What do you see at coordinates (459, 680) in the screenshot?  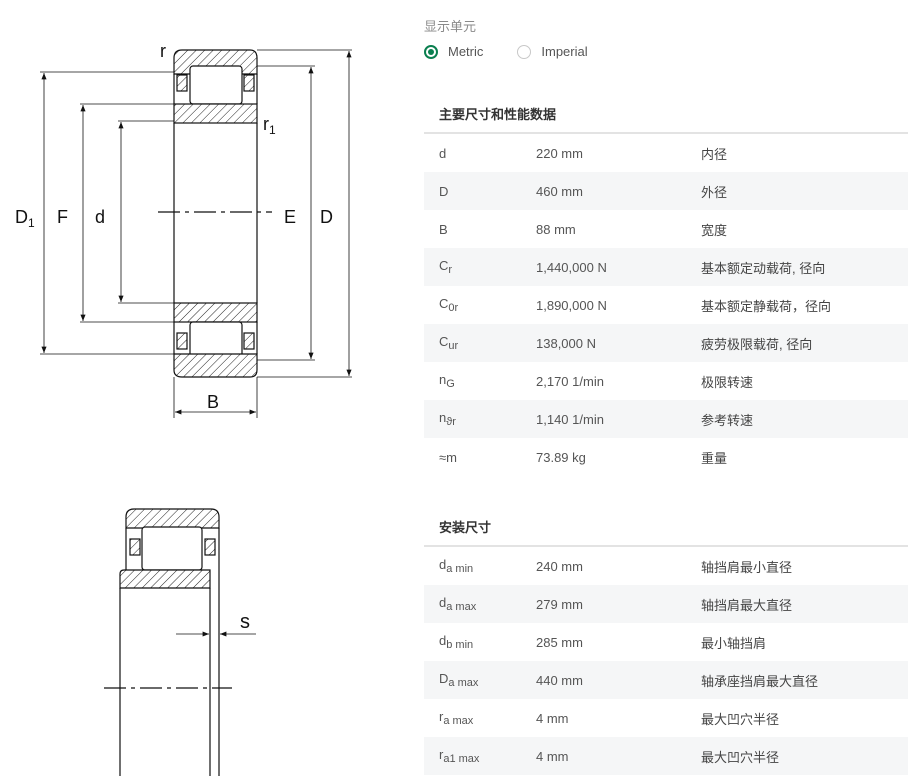 I see `row-symbol: Da max` at bounding box center [459, 680].